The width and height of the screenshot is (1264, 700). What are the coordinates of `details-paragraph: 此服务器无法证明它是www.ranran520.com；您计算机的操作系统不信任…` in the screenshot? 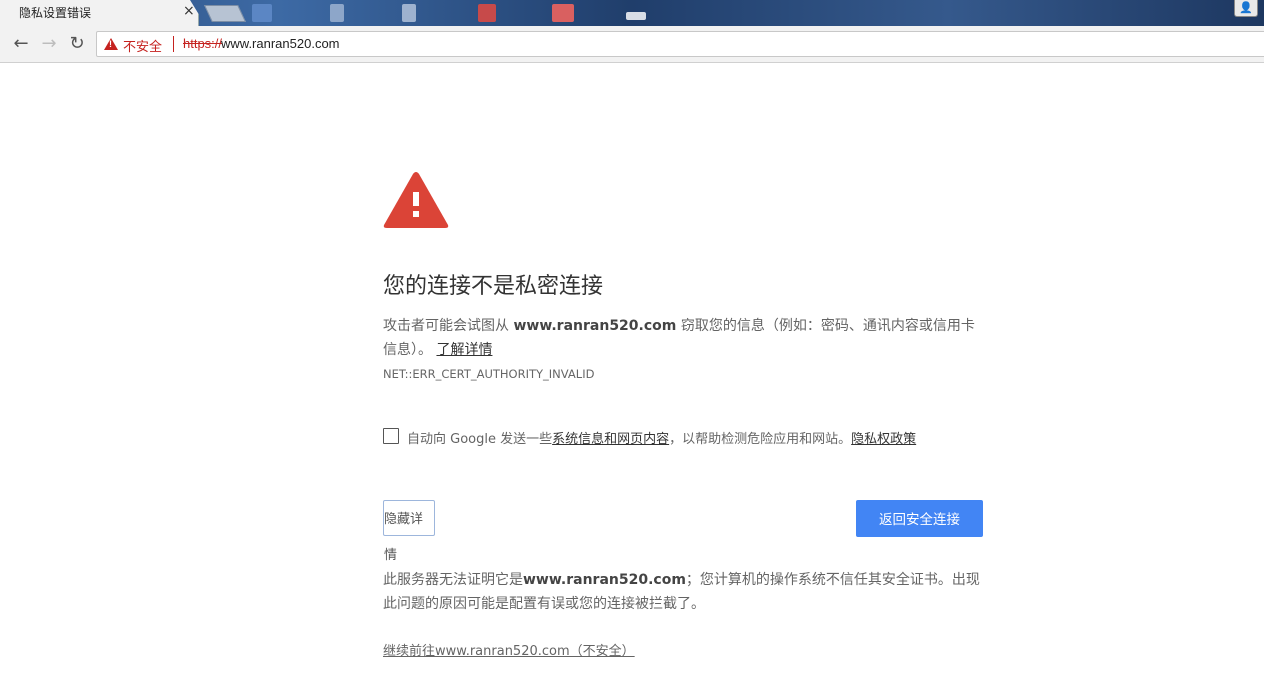 It's located at (683, 592).